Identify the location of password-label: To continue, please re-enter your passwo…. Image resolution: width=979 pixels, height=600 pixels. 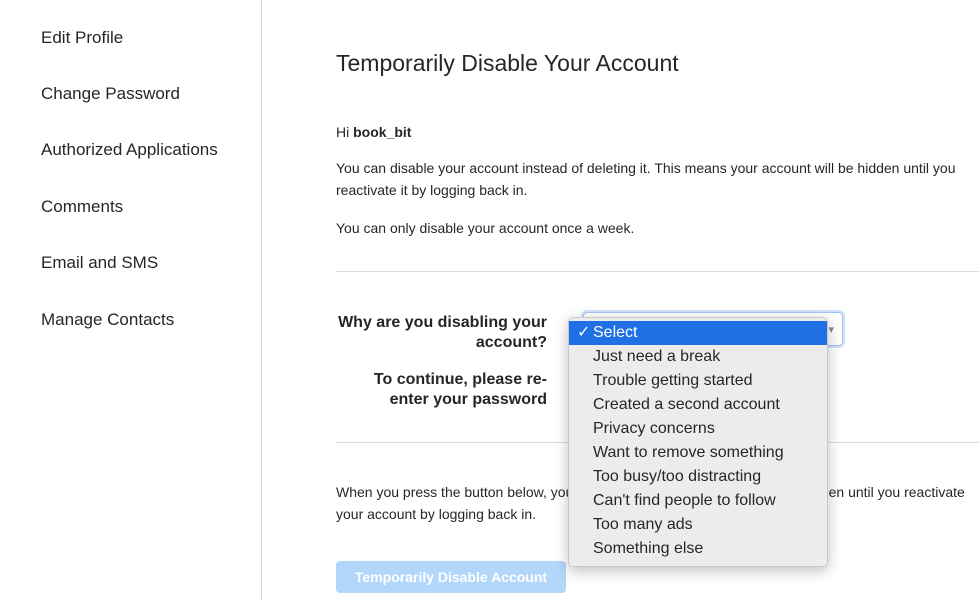
(460, 389).